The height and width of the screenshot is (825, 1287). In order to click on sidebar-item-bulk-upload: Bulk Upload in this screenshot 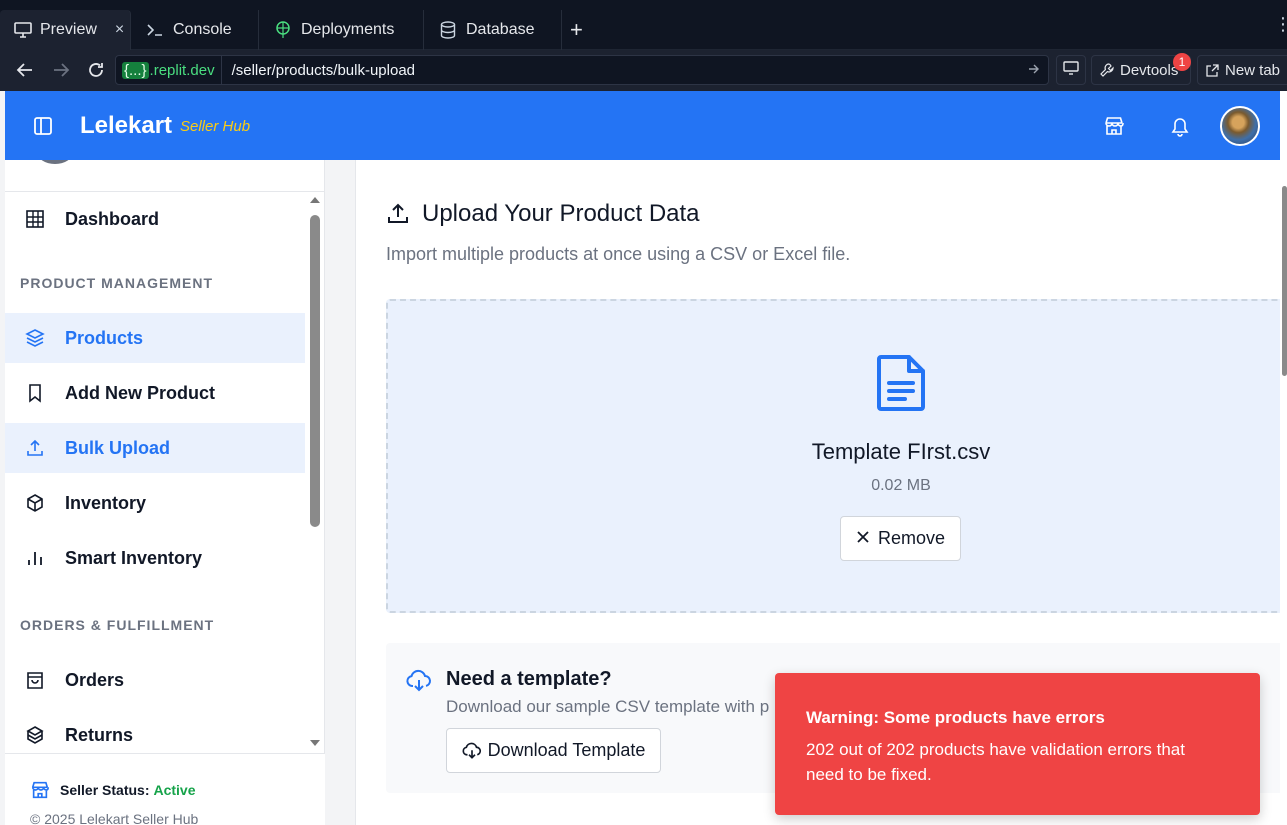, I will do `click(155, 448)`.